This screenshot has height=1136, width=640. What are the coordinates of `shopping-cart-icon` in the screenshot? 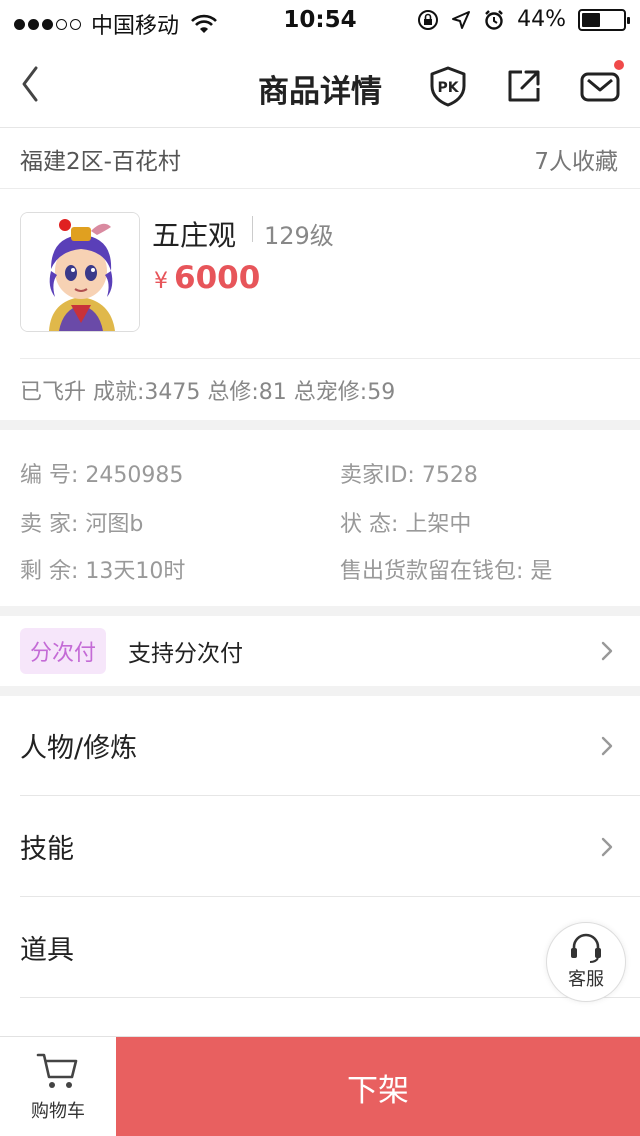 It's located at (57, 1070).